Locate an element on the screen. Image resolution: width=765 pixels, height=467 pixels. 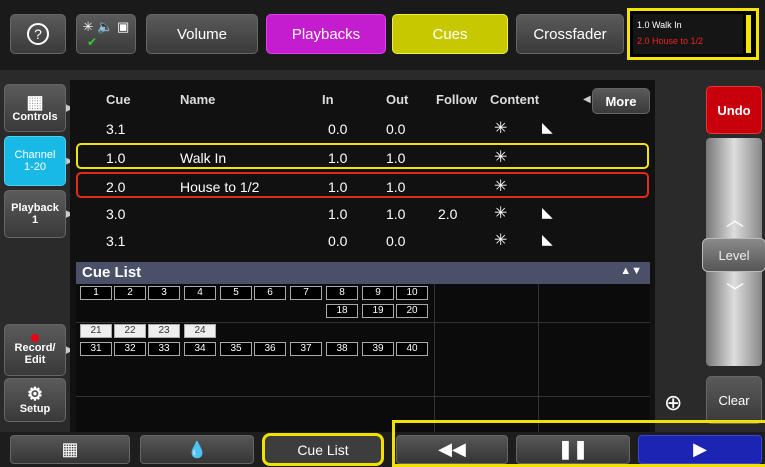
help-icon: ? is located at coordinates (38, 34).